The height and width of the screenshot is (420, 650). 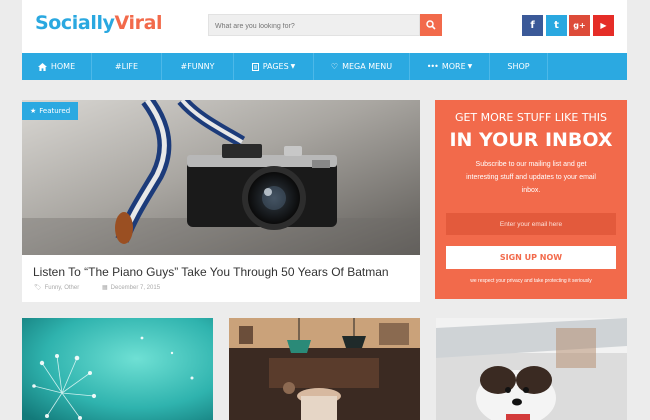 I want to click on calendar-icon: ▦, so click(x=105, y=288).